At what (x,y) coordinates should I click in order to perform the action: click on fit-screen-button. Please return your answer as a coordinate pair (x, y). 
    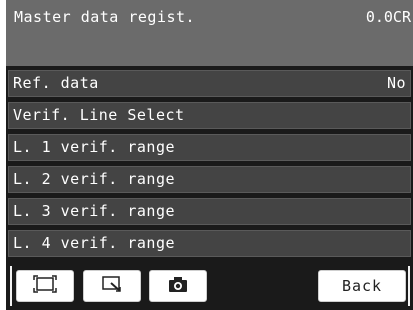
    Looking at the image, I should click on (45, 286).